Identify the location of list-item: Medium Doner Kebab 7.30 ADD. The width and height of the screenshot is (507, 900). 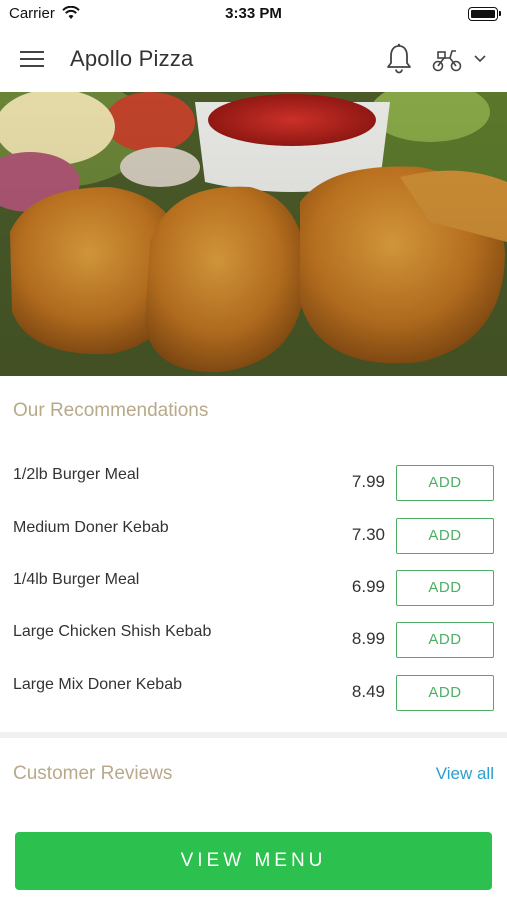
(253, 537).